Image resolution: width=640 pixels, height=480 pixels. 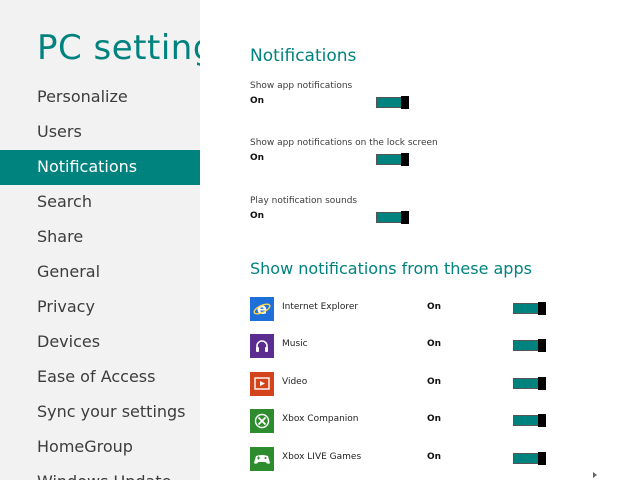 I want to click on internet-explorer-toggle, so click(x=529, y=308).